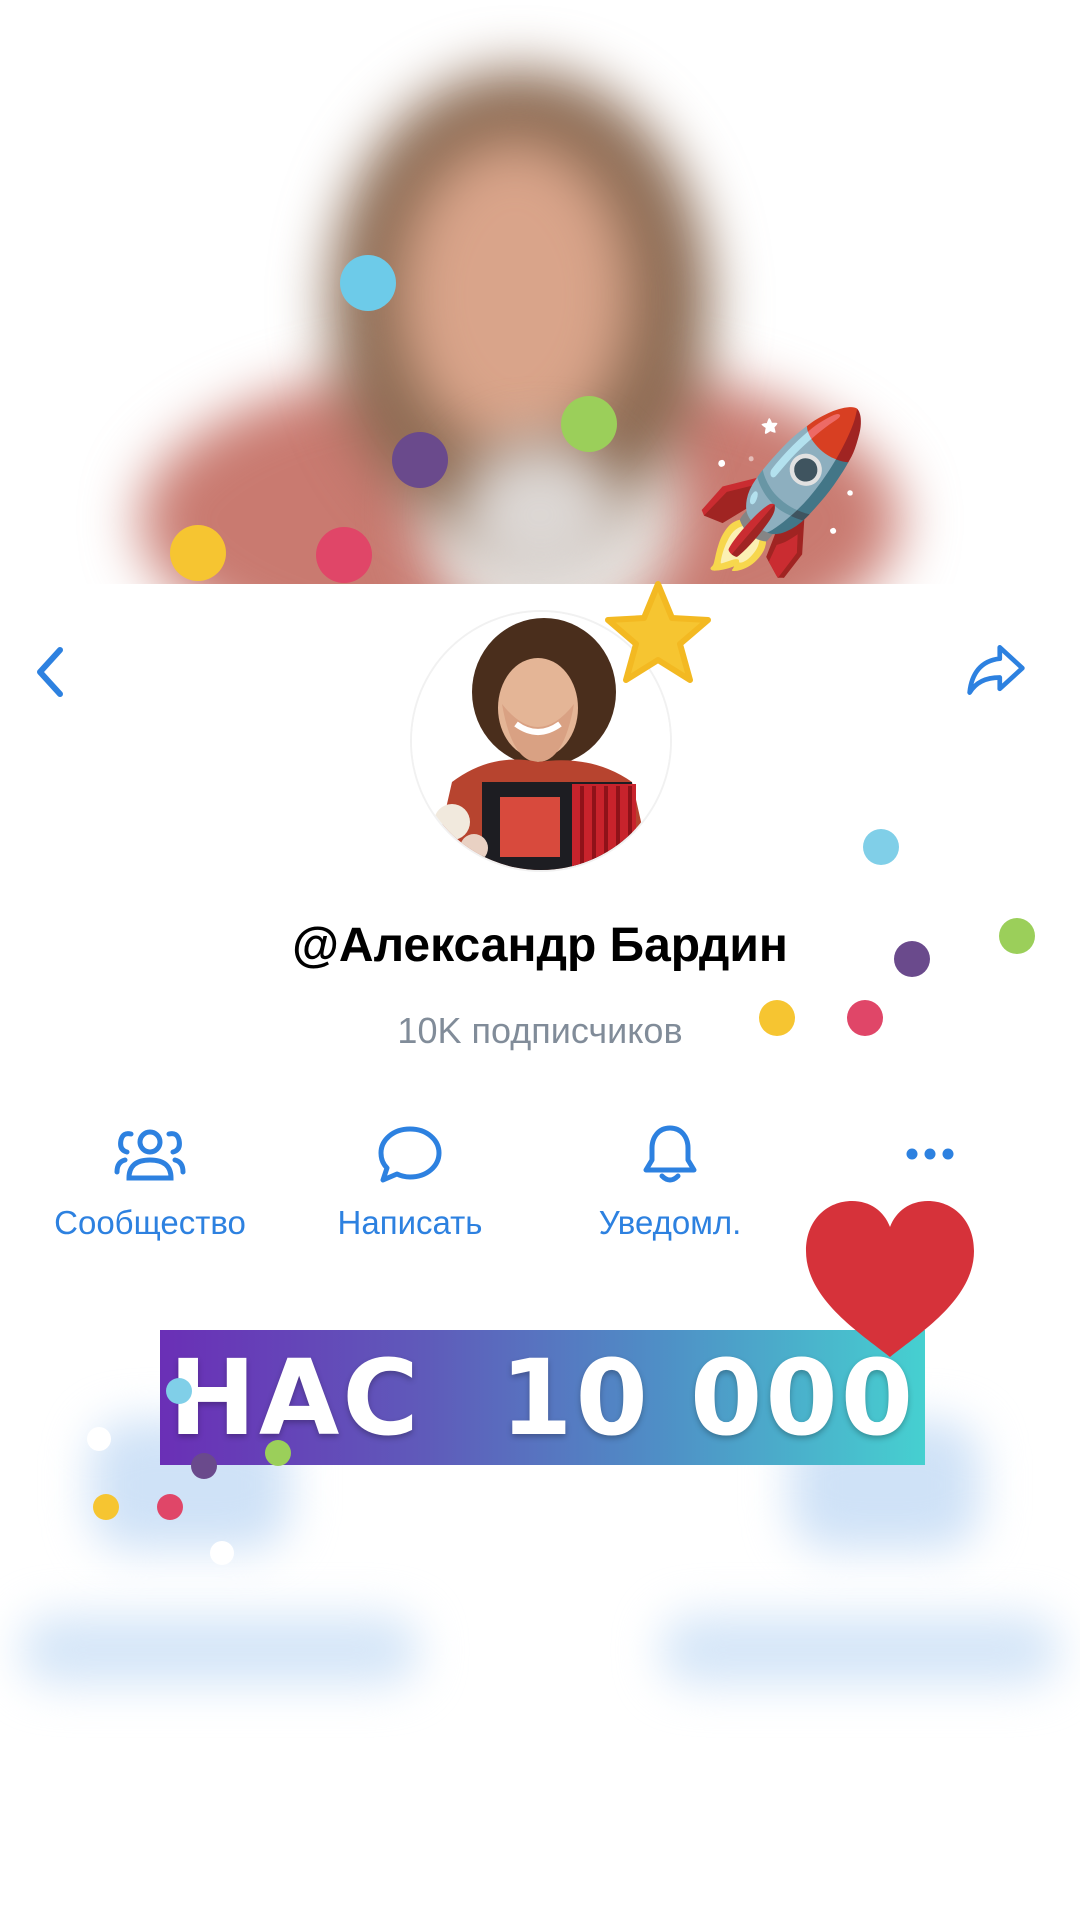 The width and height of the screenshot is (1080, 1920). What do you see at coordinates (930, 1154) in the screenshot?
I see `more-dots-icon` at bounding box center [930, 1154].